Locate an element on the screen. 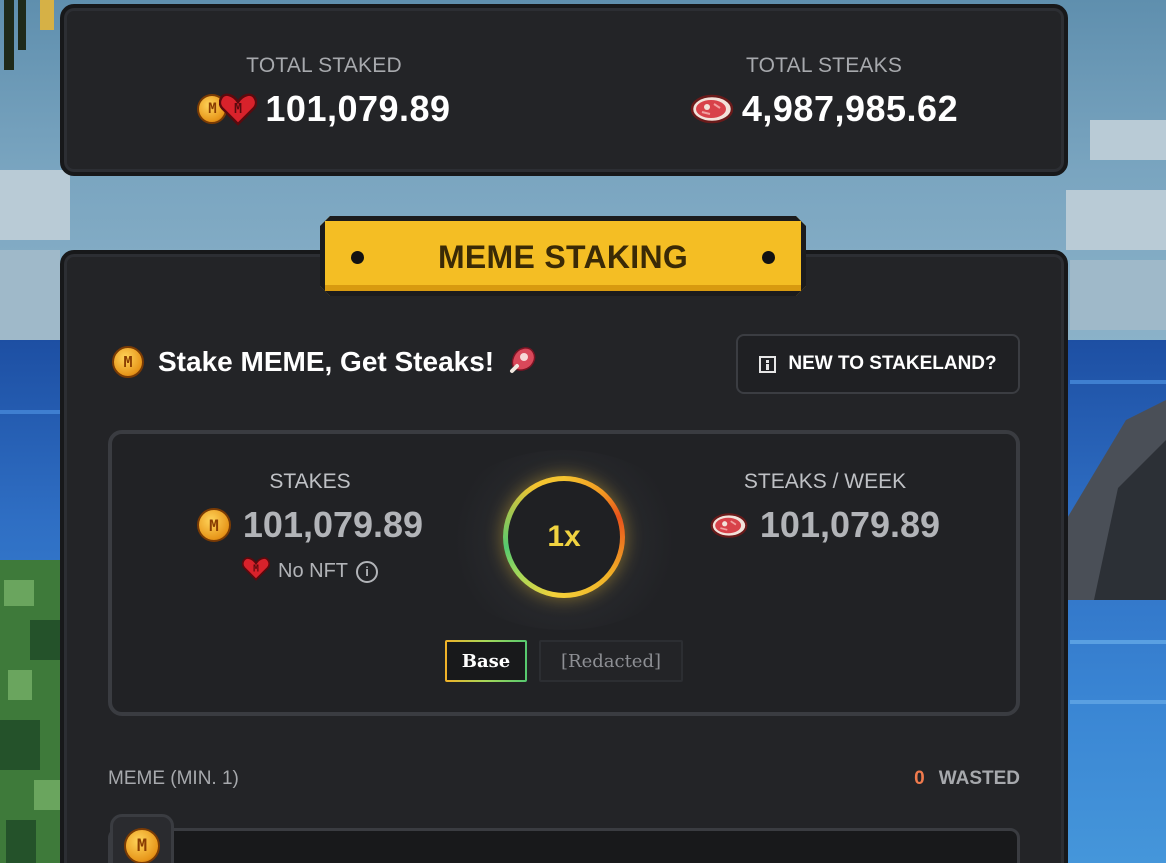 This screenshot has width=1166, height=863. tab-base: Base is located at coordinates (486, 661).